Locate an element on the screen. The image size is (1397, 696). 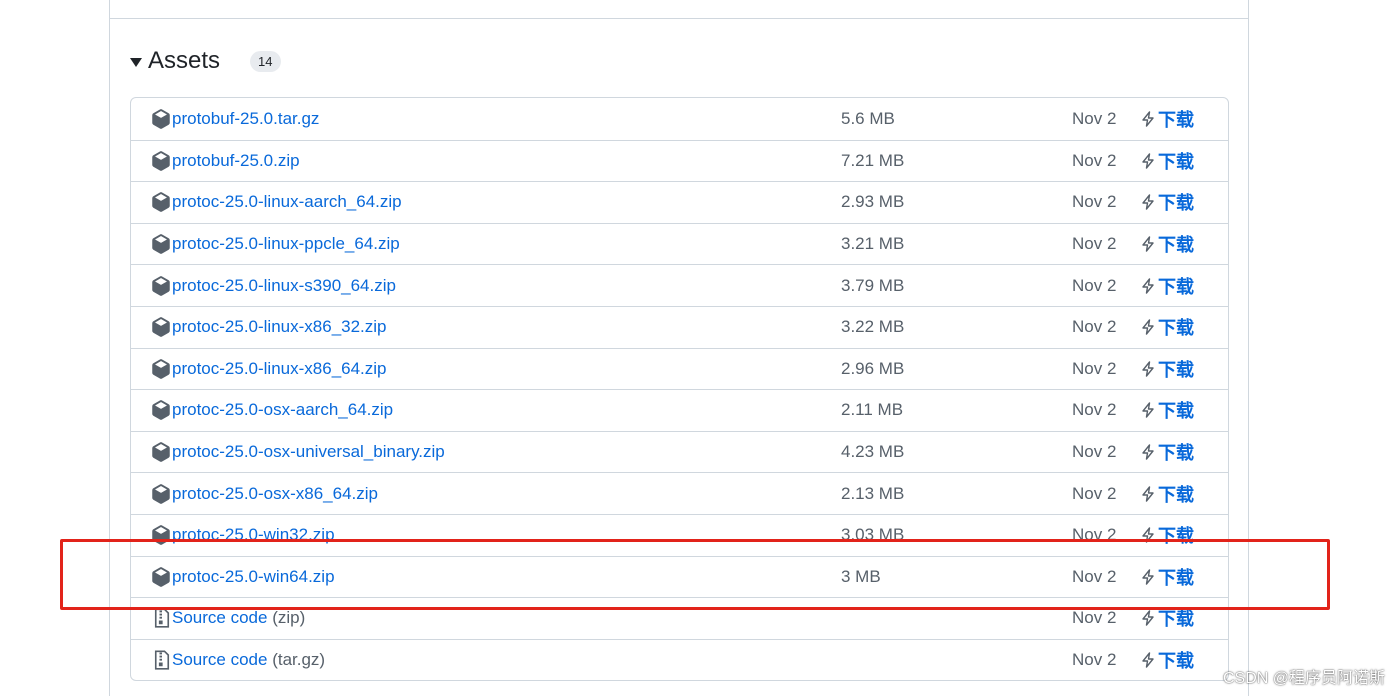
asset-row: protobuf-25.0.tar.gz 5.6 MB Nov 2 下载 is located at coordinates (679, 119).